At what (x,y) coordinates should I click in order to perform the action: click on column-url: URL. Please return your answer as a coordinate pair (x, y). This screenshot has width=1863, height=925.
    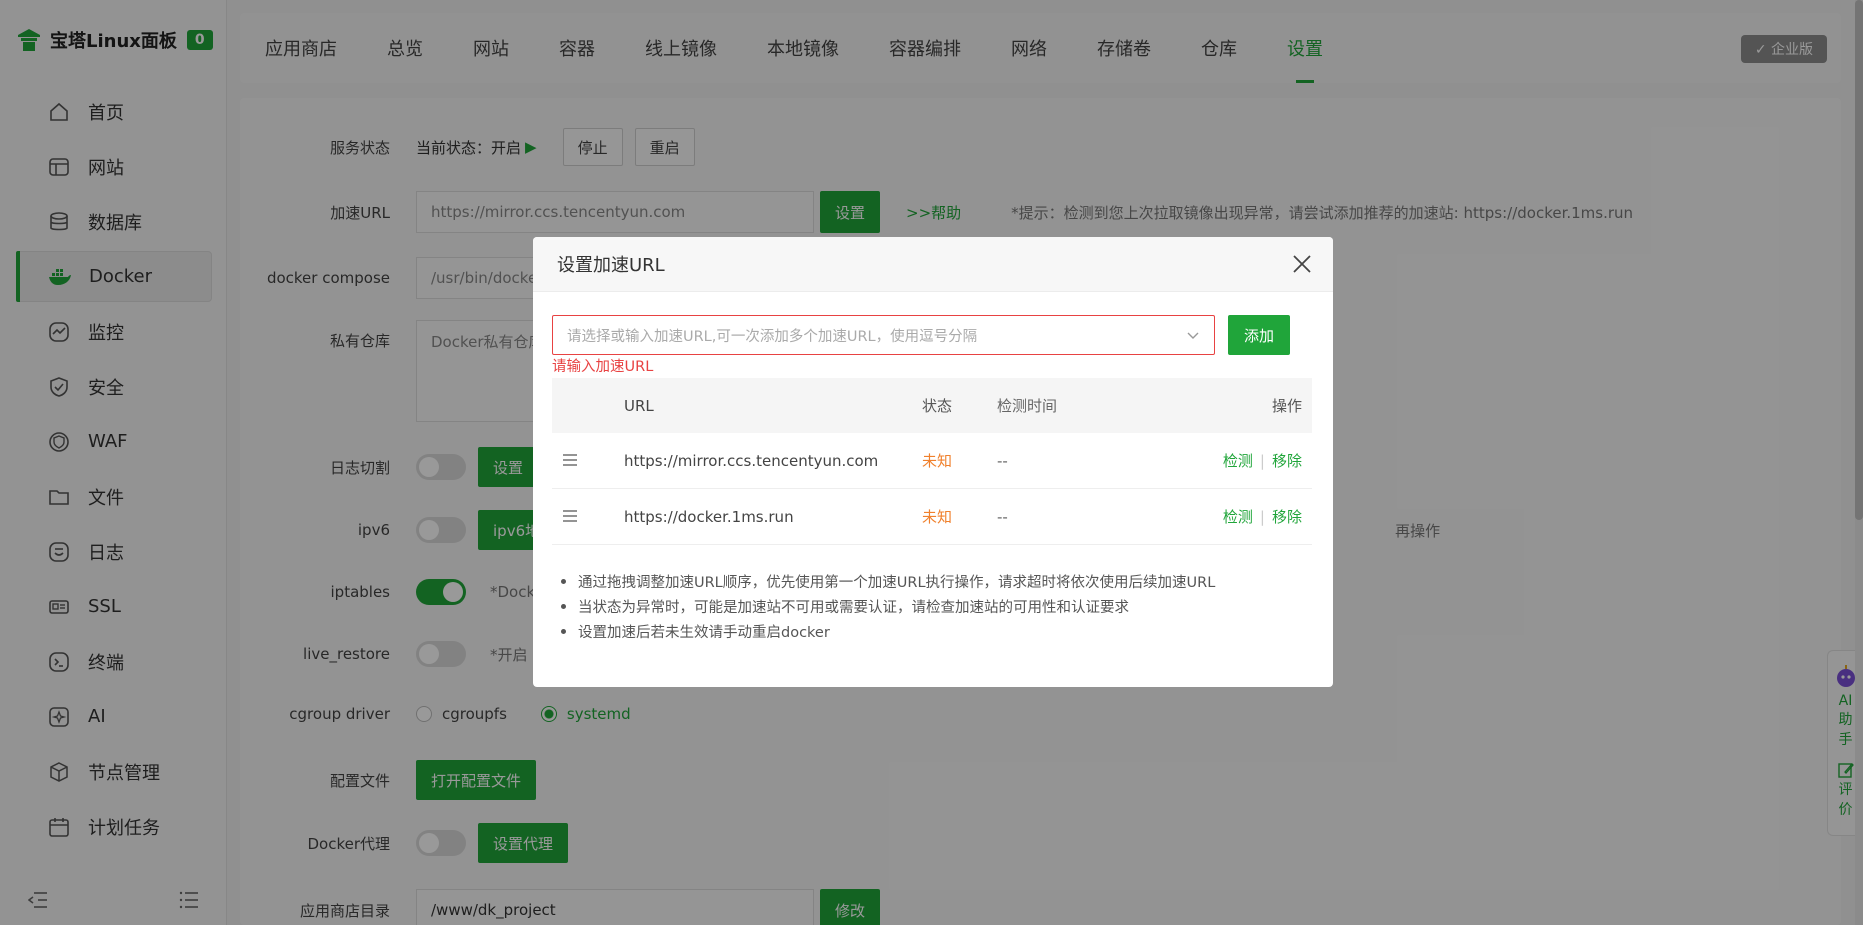
    Looking at the image, I should click on (639, 405).